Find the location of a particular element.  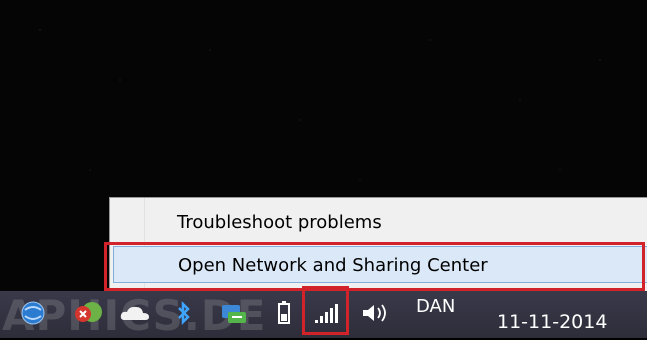

network-globe-icon is located at coordinates (33, 313).